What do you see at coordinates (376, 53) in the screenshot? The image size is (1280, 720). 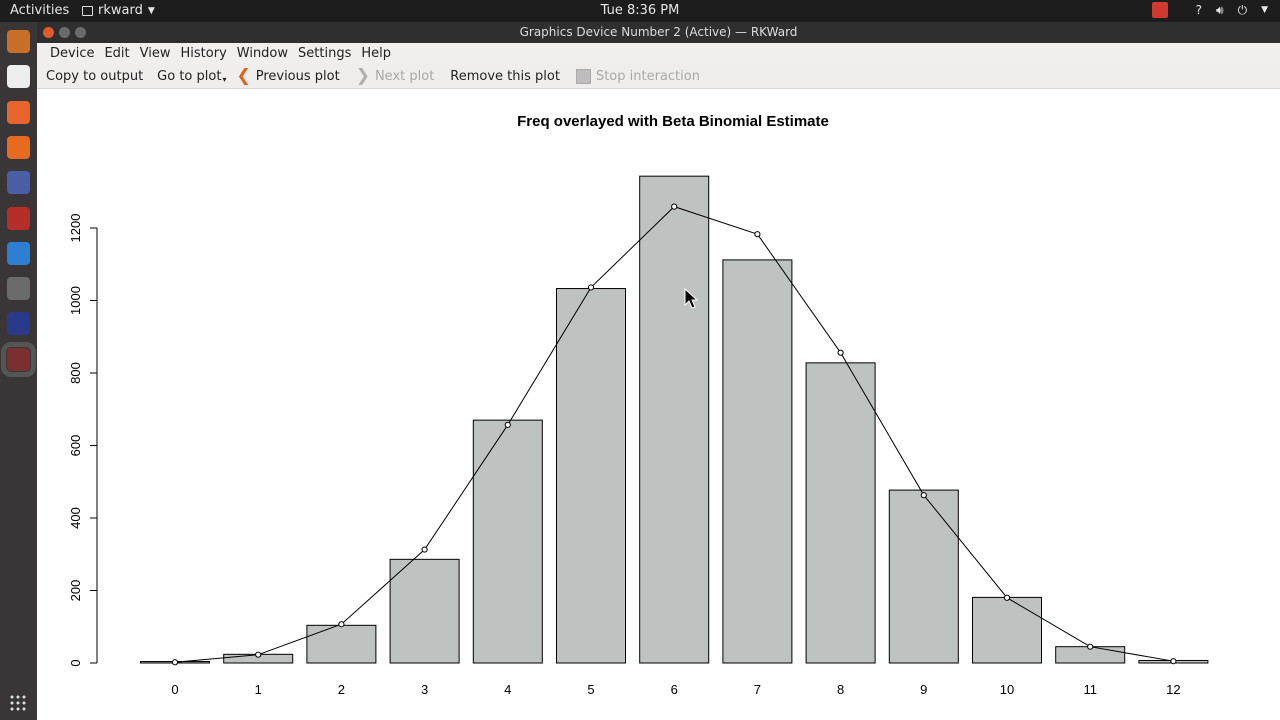 I see `menu-help: Help` at bounding box center [376, 53].